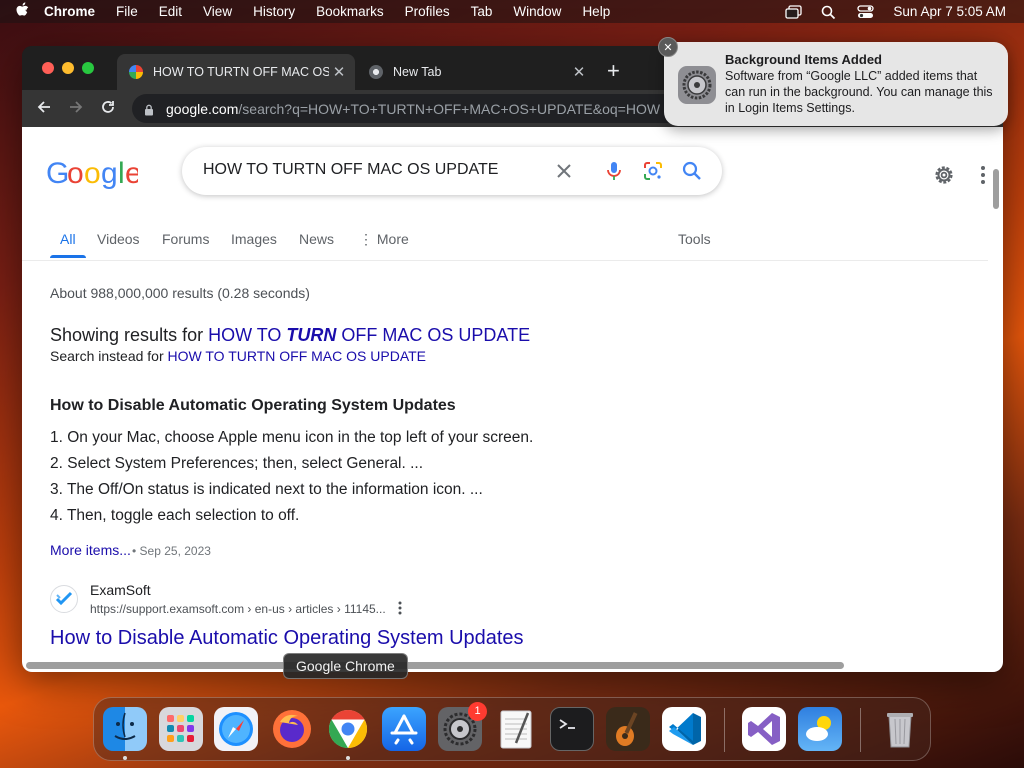 Image resolution: width=1024 pixels, height=768 pixels. Describe the element at coordinates (44, 109) in the screenshot. I see `back-arrow-icon` at that location.